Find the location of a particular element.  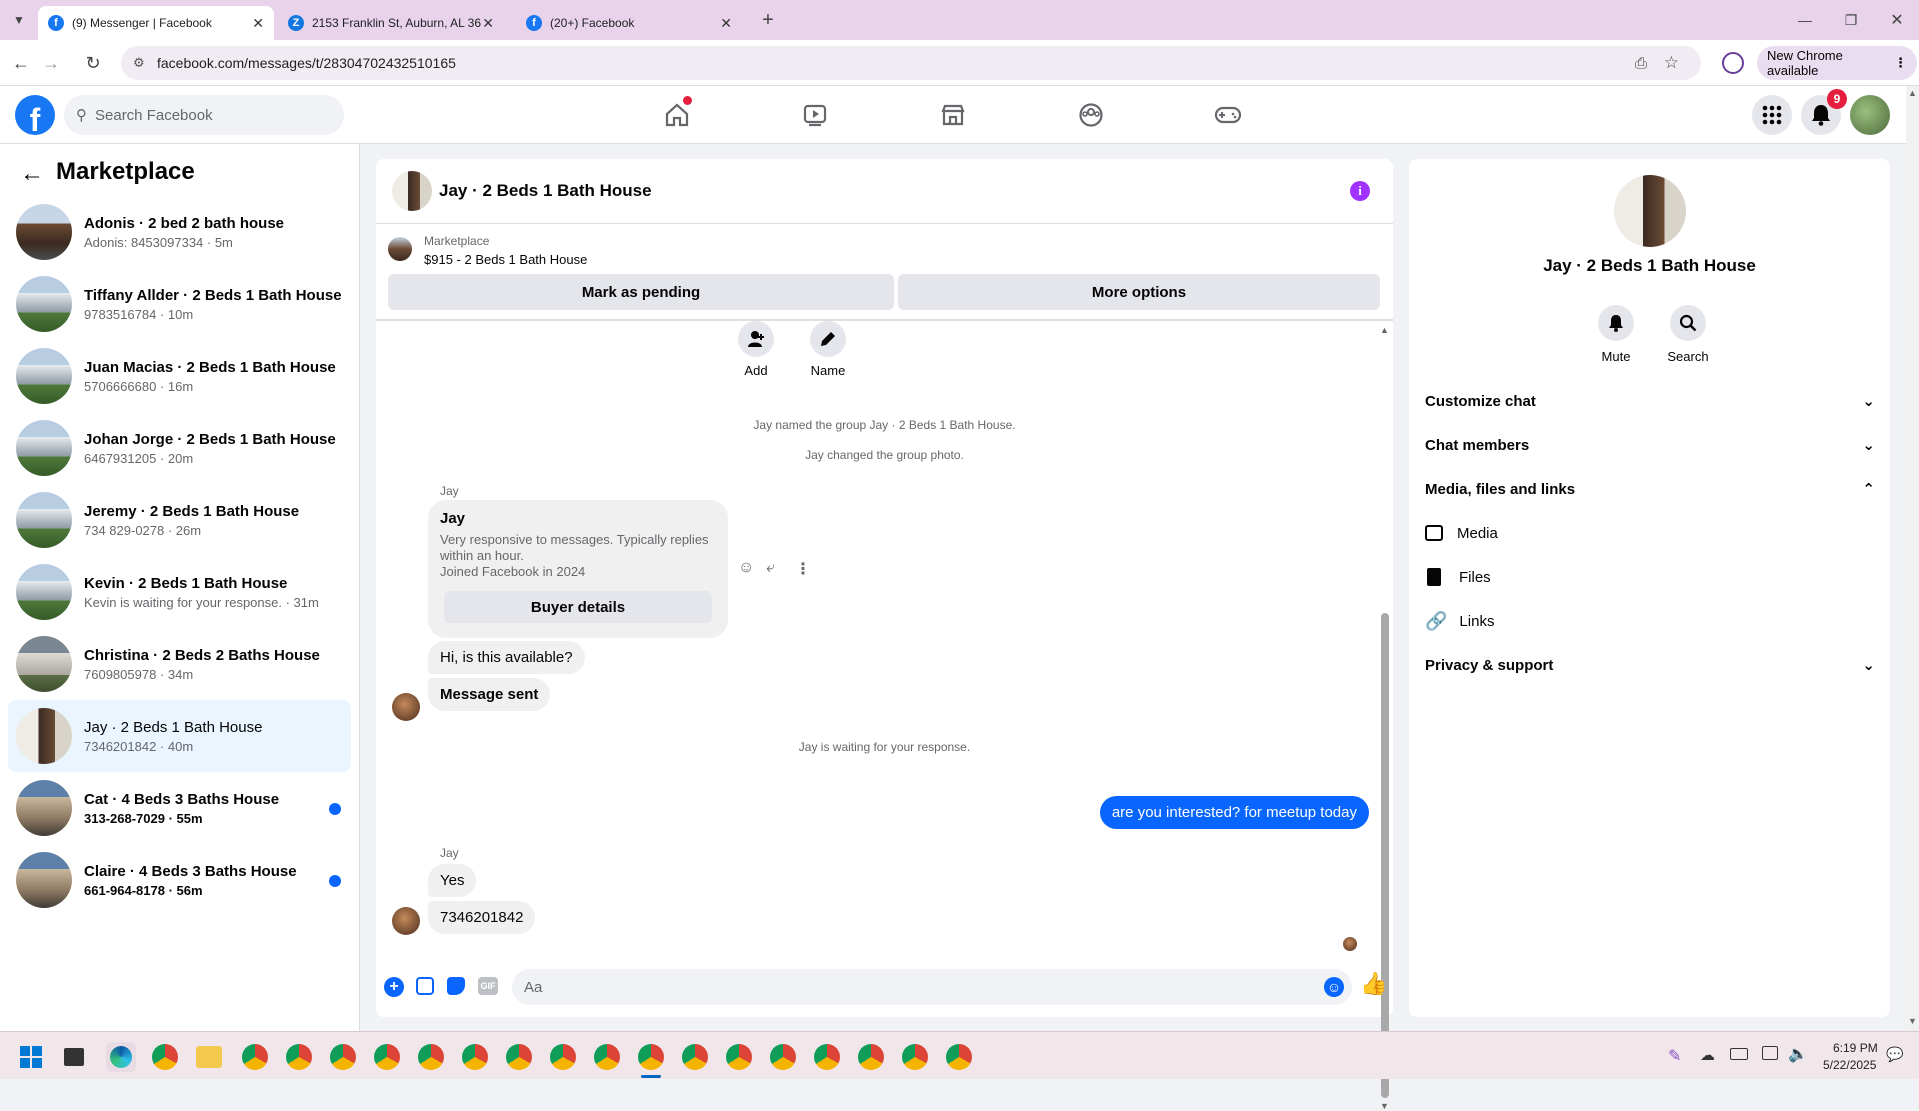

scrollbar-thumb is located at coordinates (1385, 855).